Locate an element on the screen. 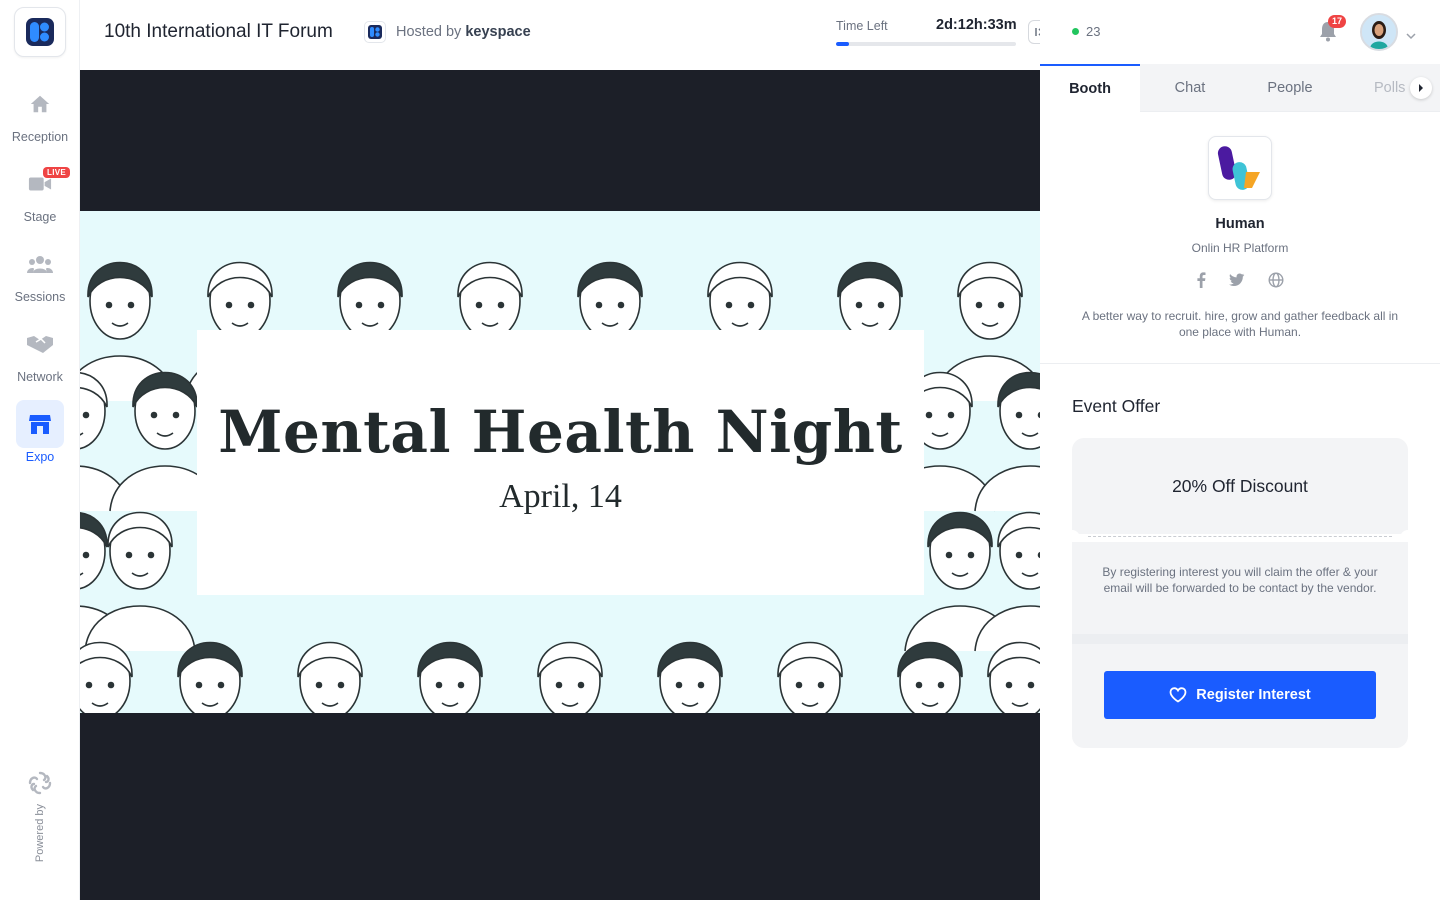 The image size is (1440, 900). online-count: 23 is located at coordinates (1093, 31).